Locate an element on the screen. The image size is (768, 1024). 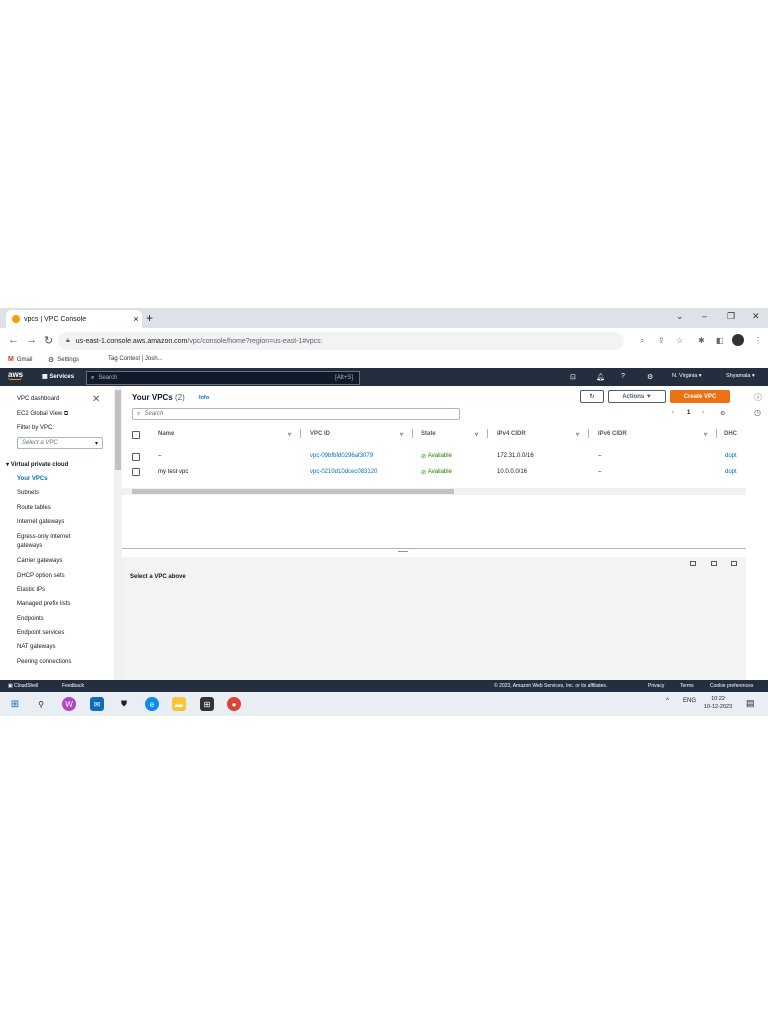
row-vpc-id-link: vpc-0210d10dcec083120 is located at coordinates (343, 472).